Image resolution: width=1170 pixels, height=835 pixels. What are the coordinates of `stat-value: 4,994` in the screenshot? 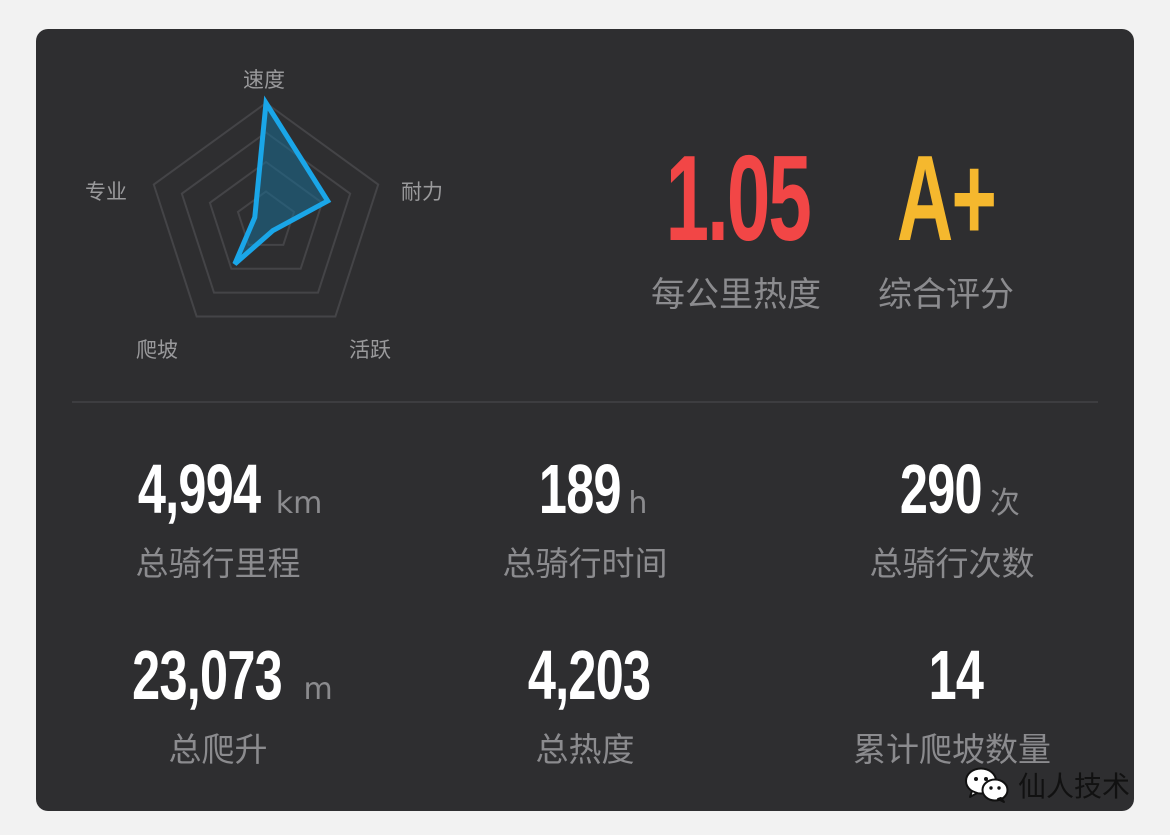 It's located at (198, 489).